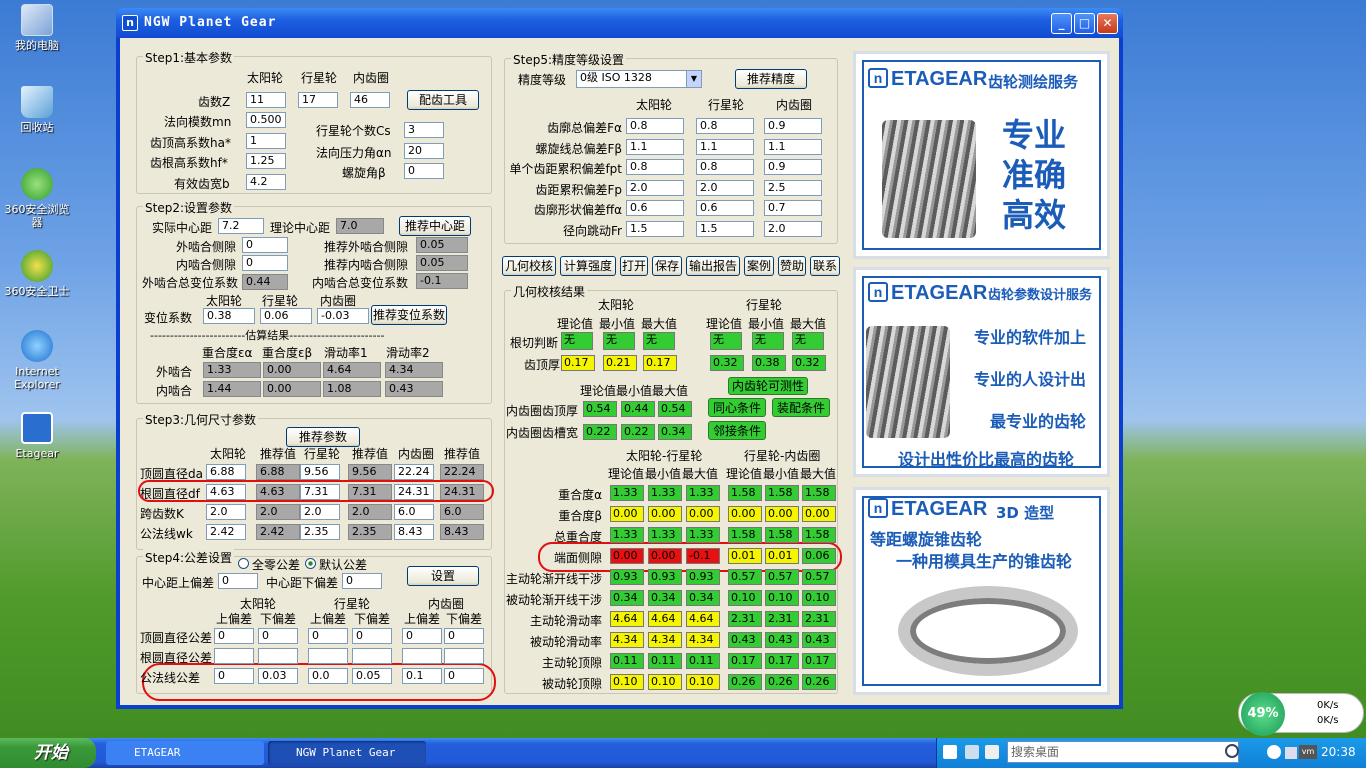 This screenshot has width=1366, height=768. What do you see at coordinates (37, 110) in the screenshot?
I see `desktop-icon-recycle-bin: 回收站` at bounding box center [37, 110].